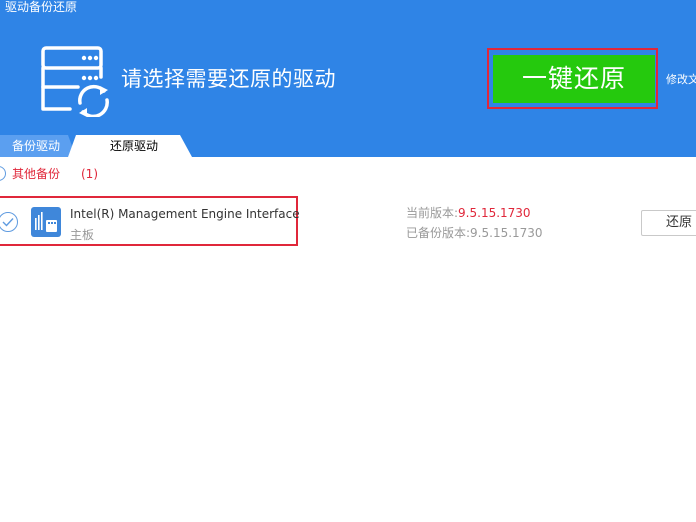  What do you see at coordinates (36, 174) in the screenshot?
I see `group-label: 其他备份` at bounding box center [36, 174].